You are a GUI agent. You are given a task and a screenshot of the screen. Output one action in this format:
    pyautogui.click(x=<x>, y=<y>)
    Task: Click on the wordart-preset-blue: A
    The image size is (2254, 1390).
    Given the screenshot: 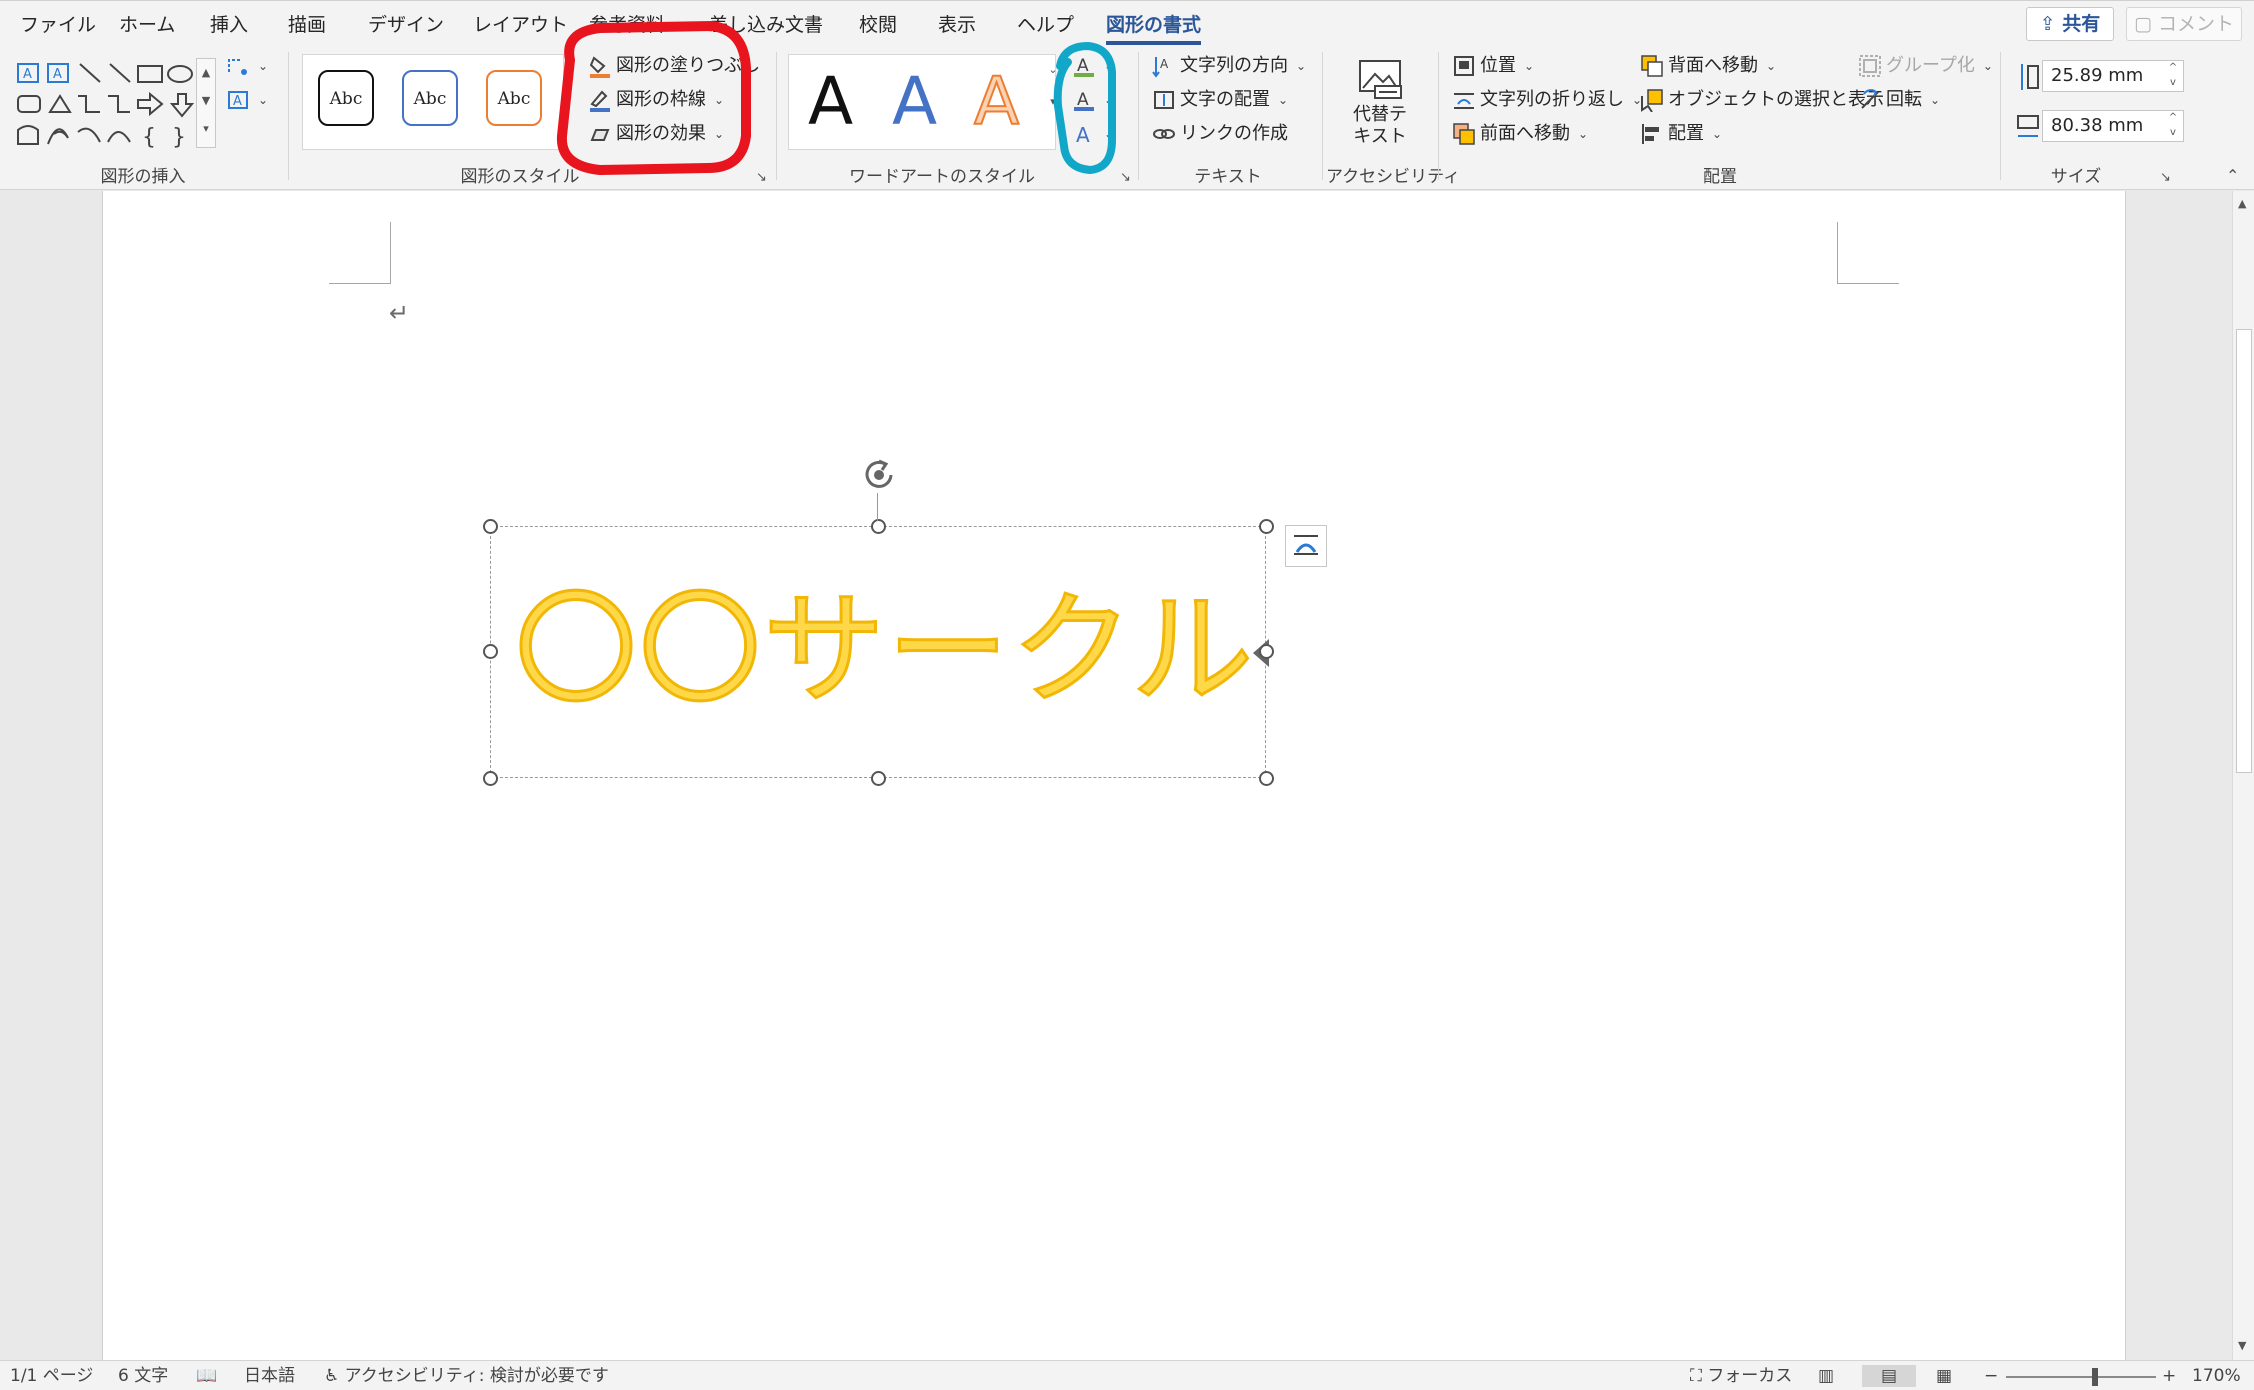 What is the action you would take?
    pyautogui.click(x=914, y=102)
    